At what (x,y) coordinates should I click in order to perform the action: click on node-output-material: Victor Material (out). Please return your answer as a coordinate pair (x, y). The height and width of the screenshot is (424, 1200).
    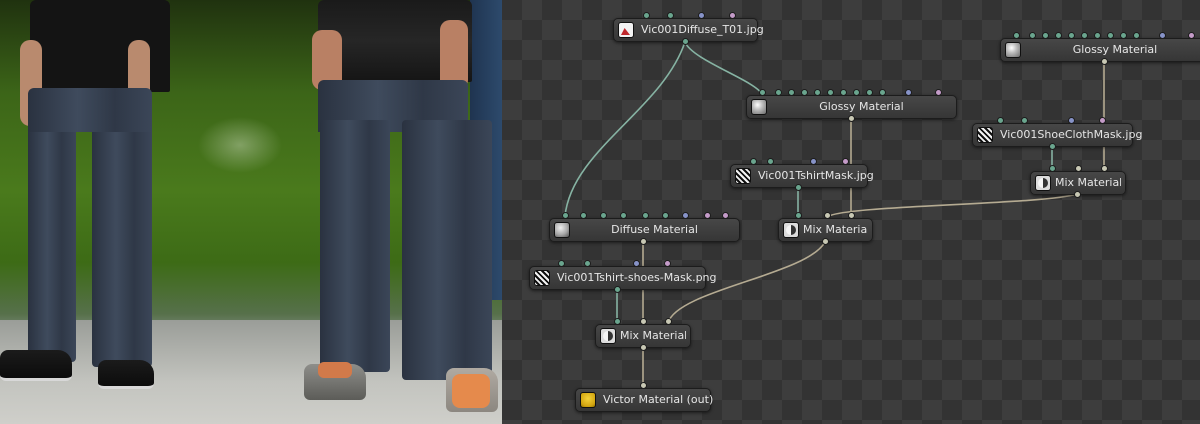
    Looking at the image, I should click on (644, 400).